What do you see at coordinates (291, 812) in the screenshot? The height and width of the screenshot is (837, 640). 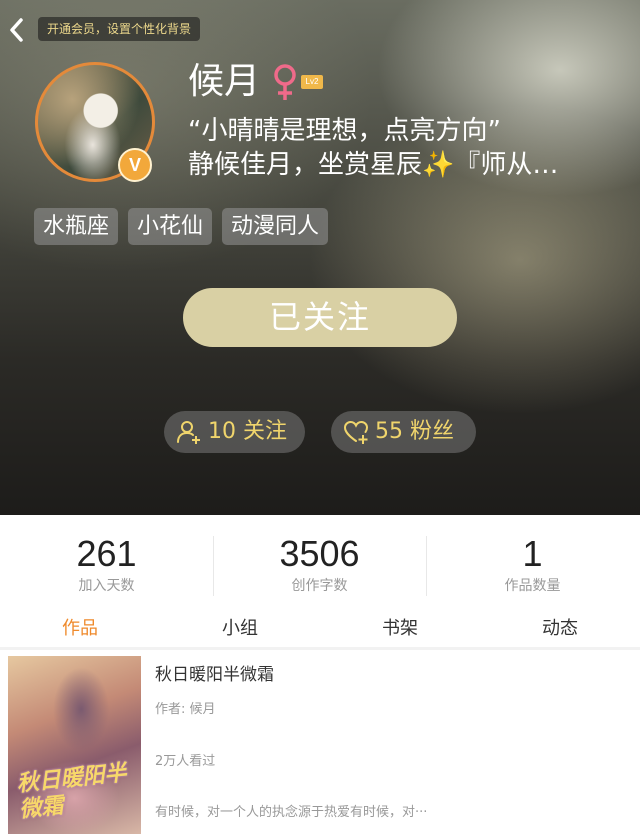 I see `work-description: 有时候，对一个人的执念源于热爱有时候，对···` at bounding box center [291, 812].